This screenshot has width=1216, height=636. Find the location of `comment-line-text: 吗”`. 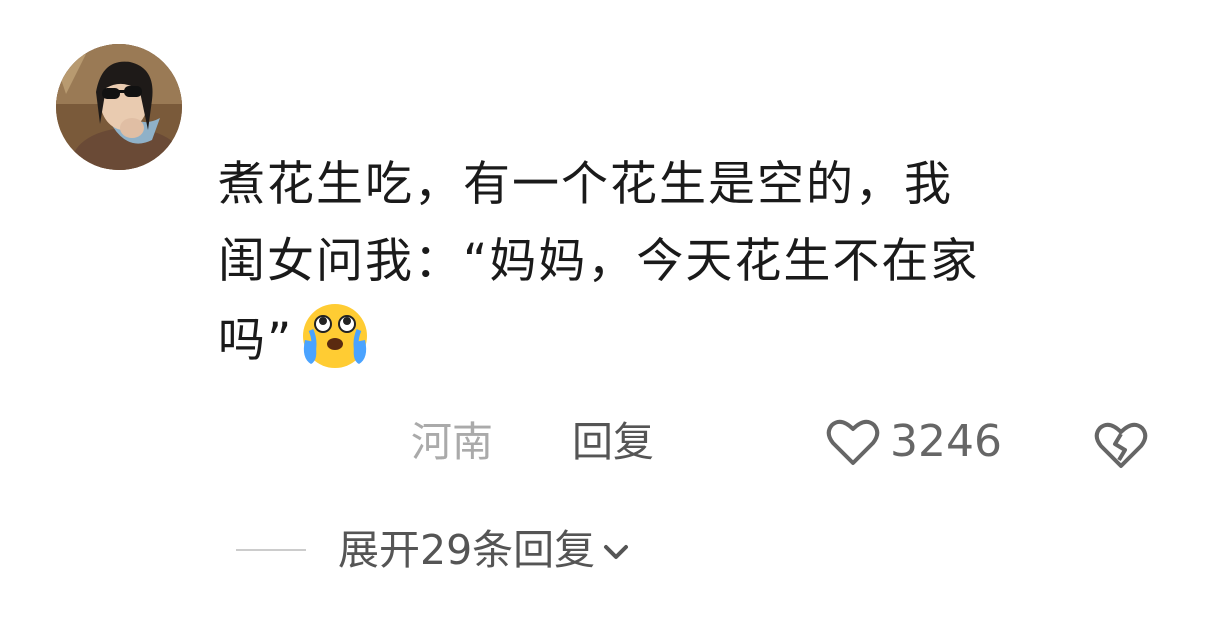

comment-line-text: 吗” is located at coordinates (256, 340).